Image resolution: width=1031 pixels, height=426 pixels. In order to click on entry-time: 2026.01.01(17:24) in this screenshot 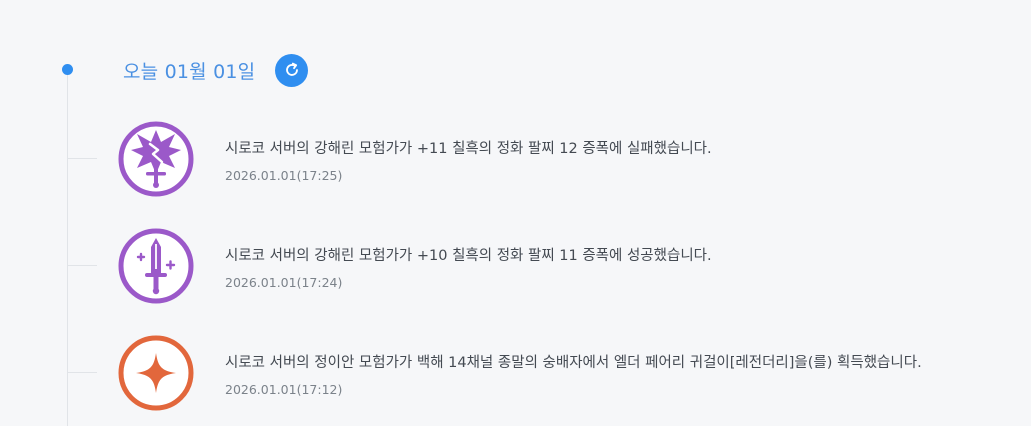, I will do `click(284, 282)`.